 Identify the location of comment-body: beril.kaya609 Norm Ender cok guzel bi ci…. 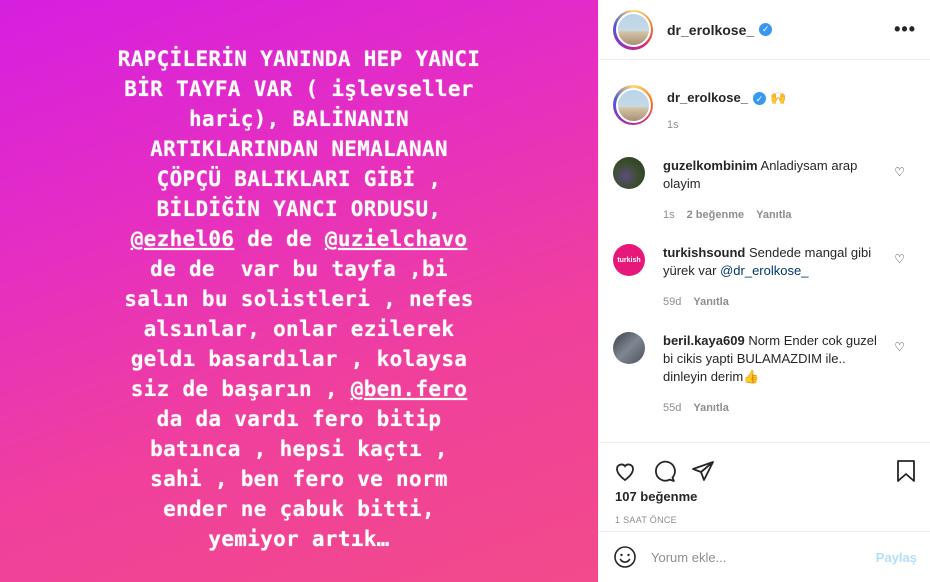
(772, 382).